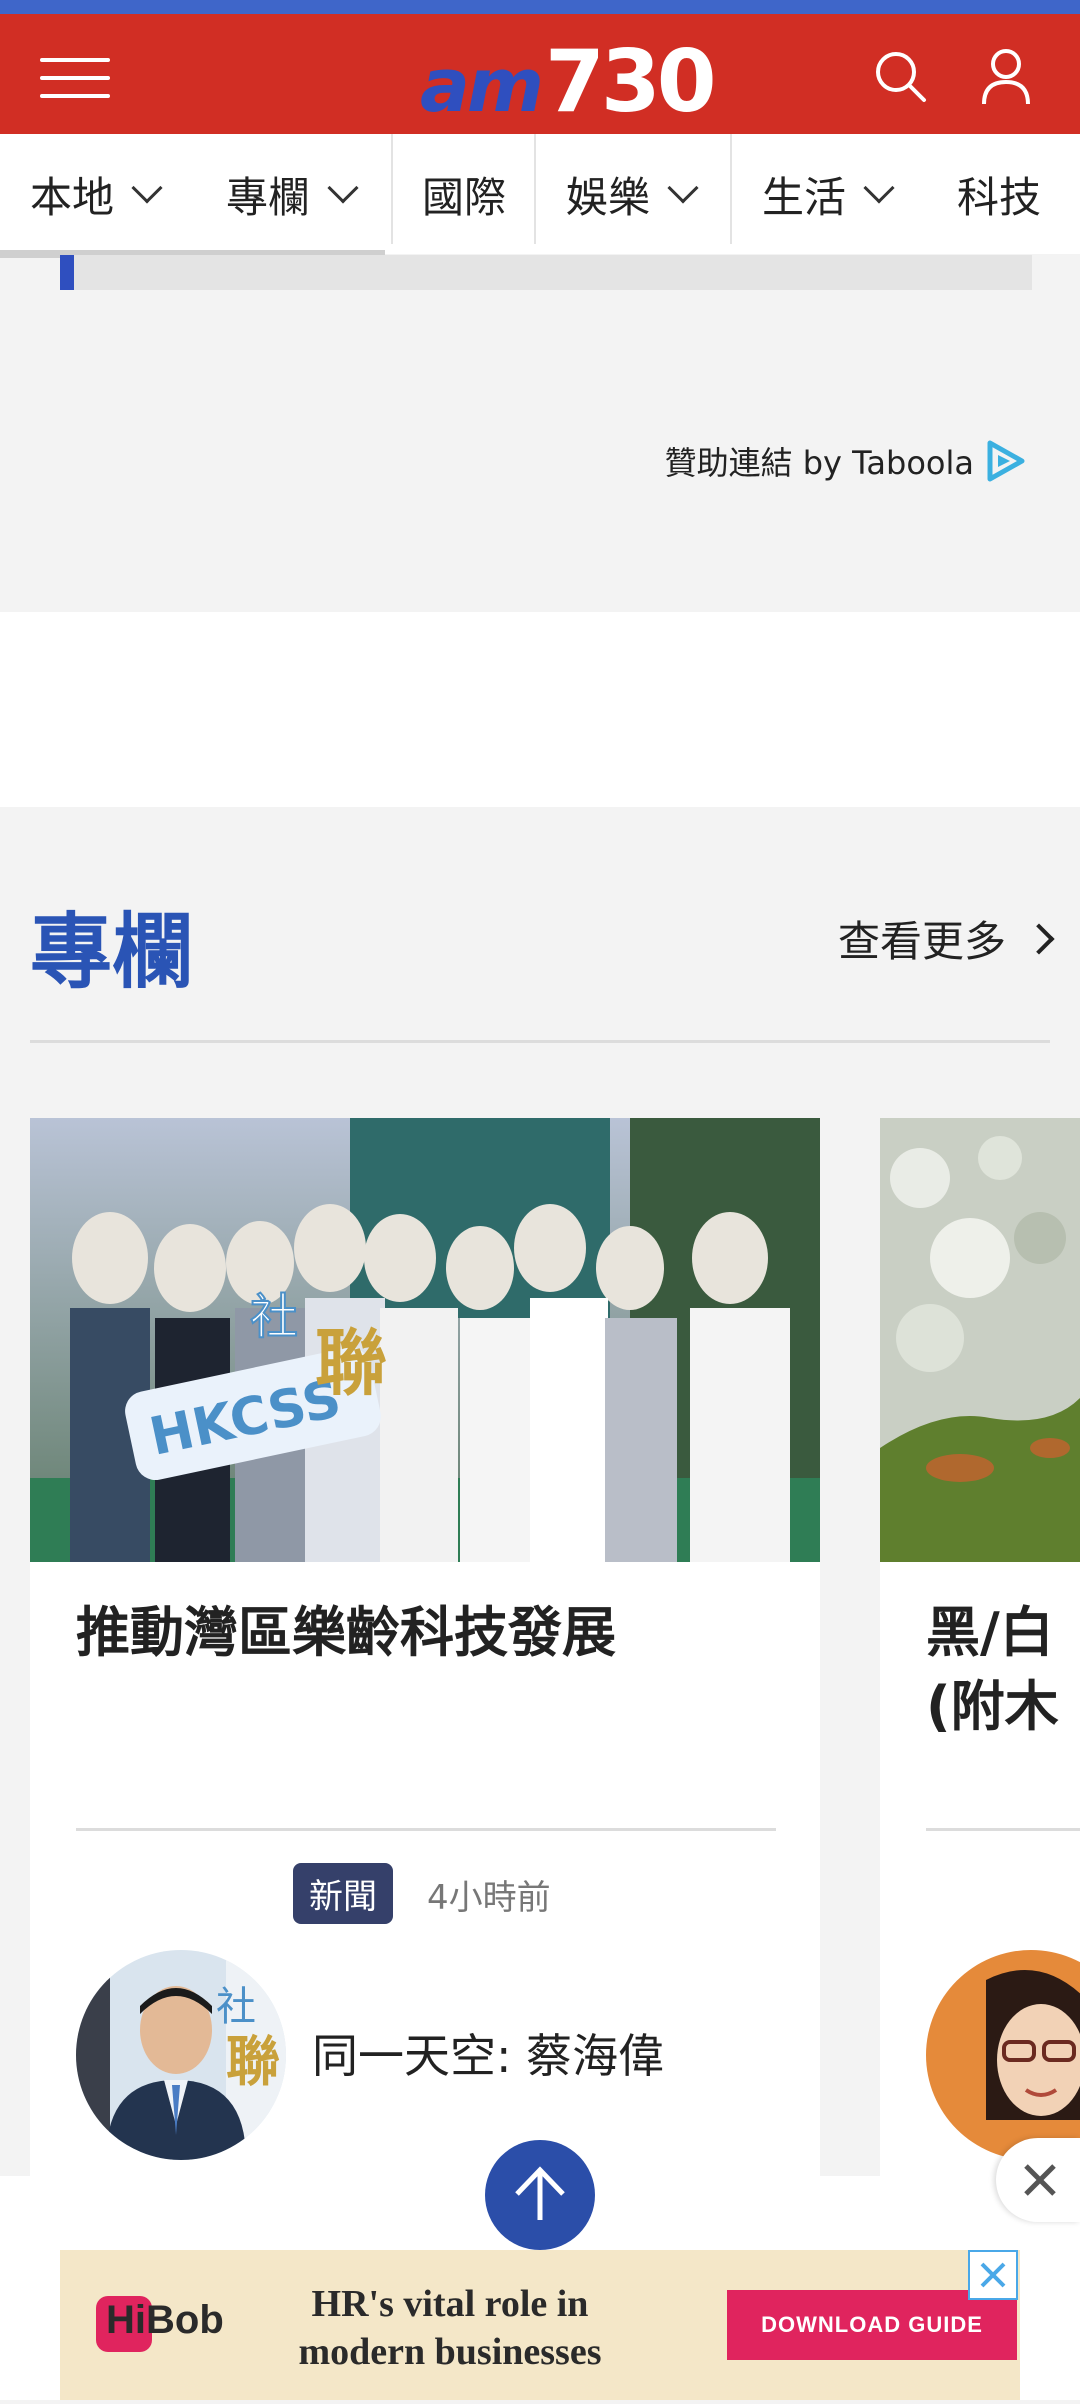 The image size is (1080, 2404). I want to click on article-image, so click(980, 1340).